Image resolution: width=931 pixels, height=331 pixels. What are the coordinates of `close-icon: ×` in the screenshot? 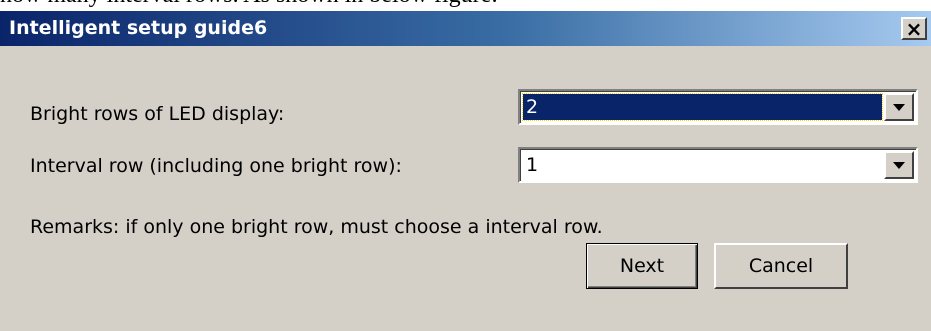 It's located at (914, 28).